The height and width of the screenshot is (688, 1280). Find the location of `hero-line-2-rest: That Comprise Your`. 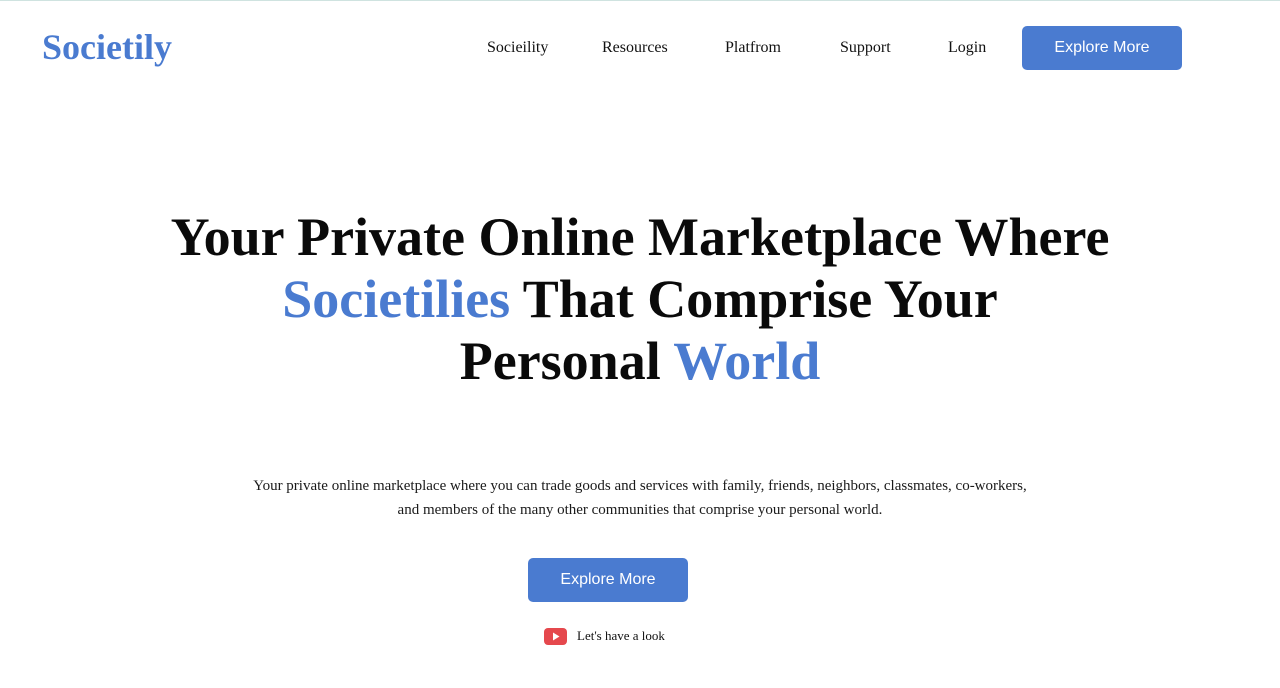

hero-line-2-rest: That Comprise Your is located at coordinates (754, 299).